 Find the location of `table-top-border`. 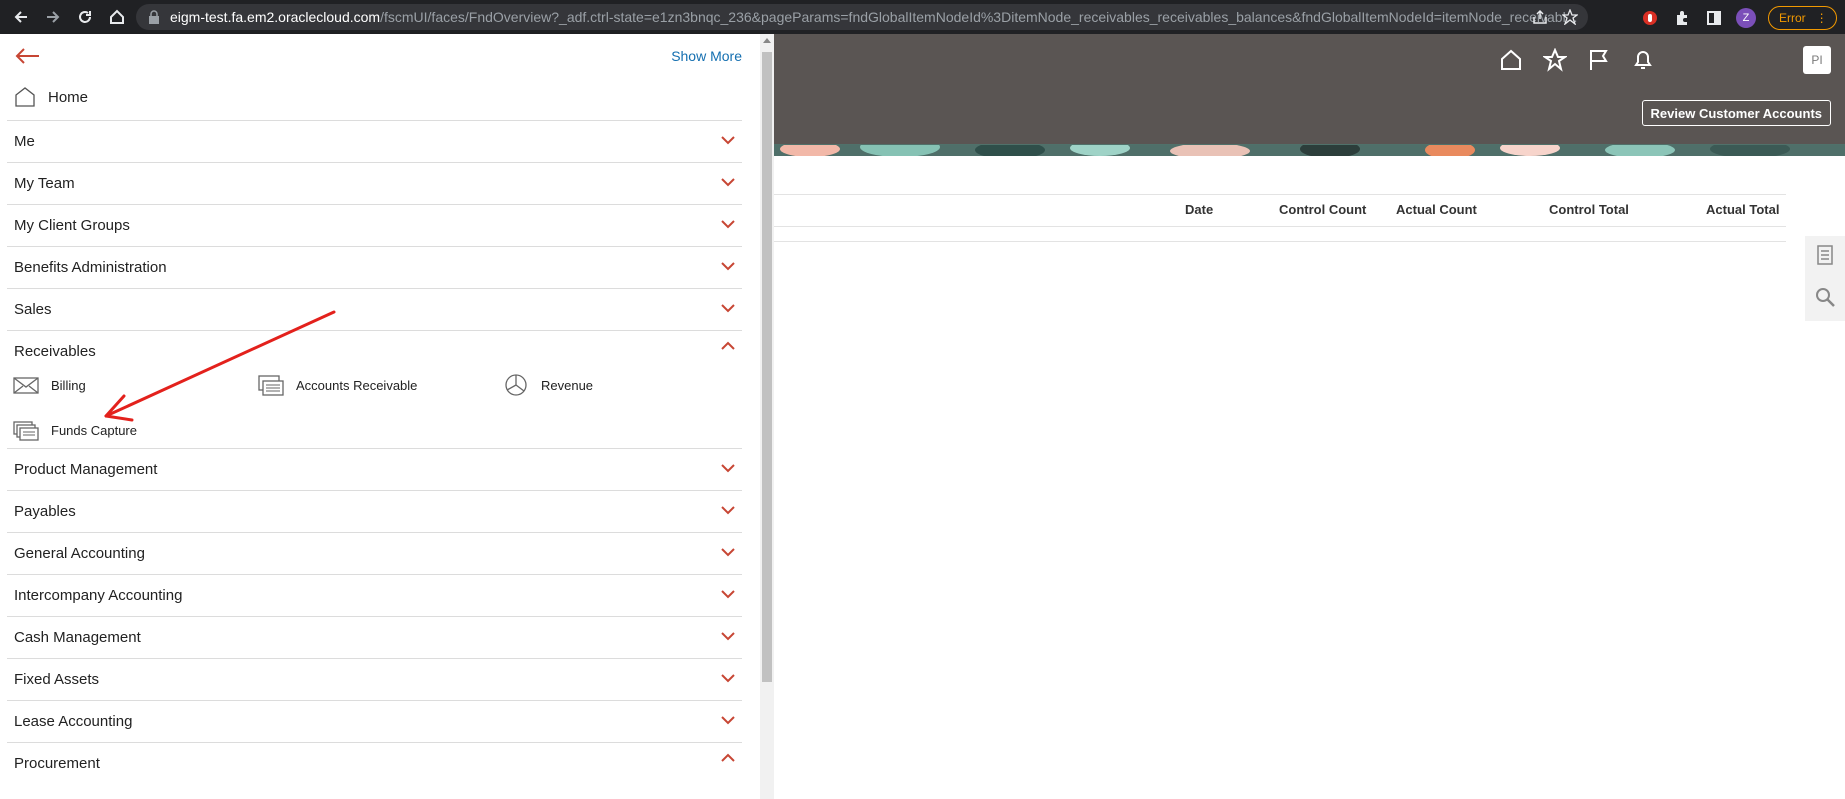

table-top-border is located at coordinates (1279, 194).